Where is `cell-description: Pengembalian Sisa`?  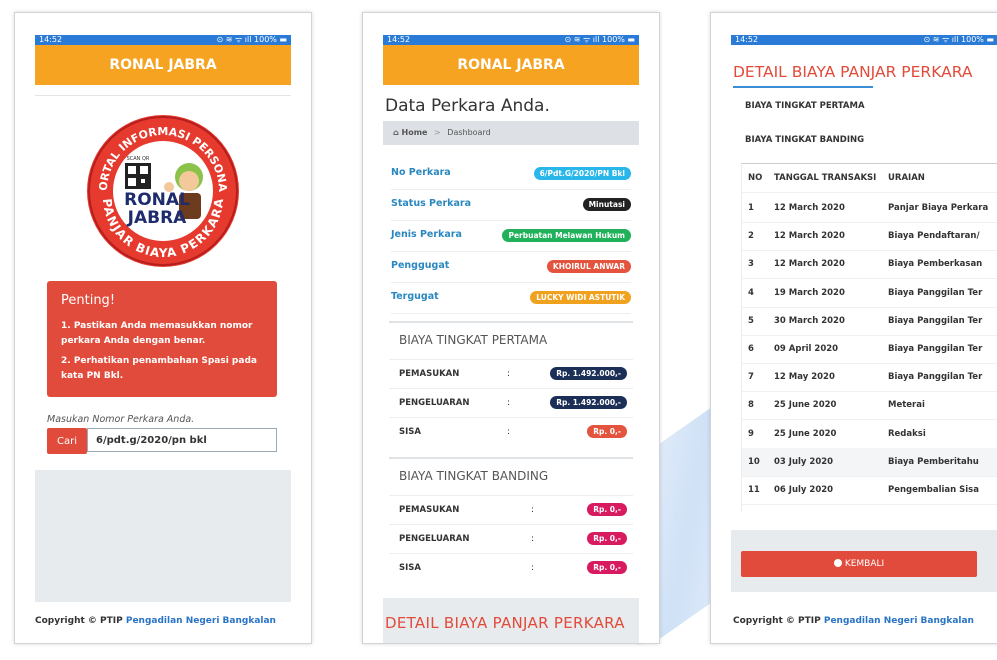
cell-description: Pengembalian Sisa is located at coordinates (933, 490).